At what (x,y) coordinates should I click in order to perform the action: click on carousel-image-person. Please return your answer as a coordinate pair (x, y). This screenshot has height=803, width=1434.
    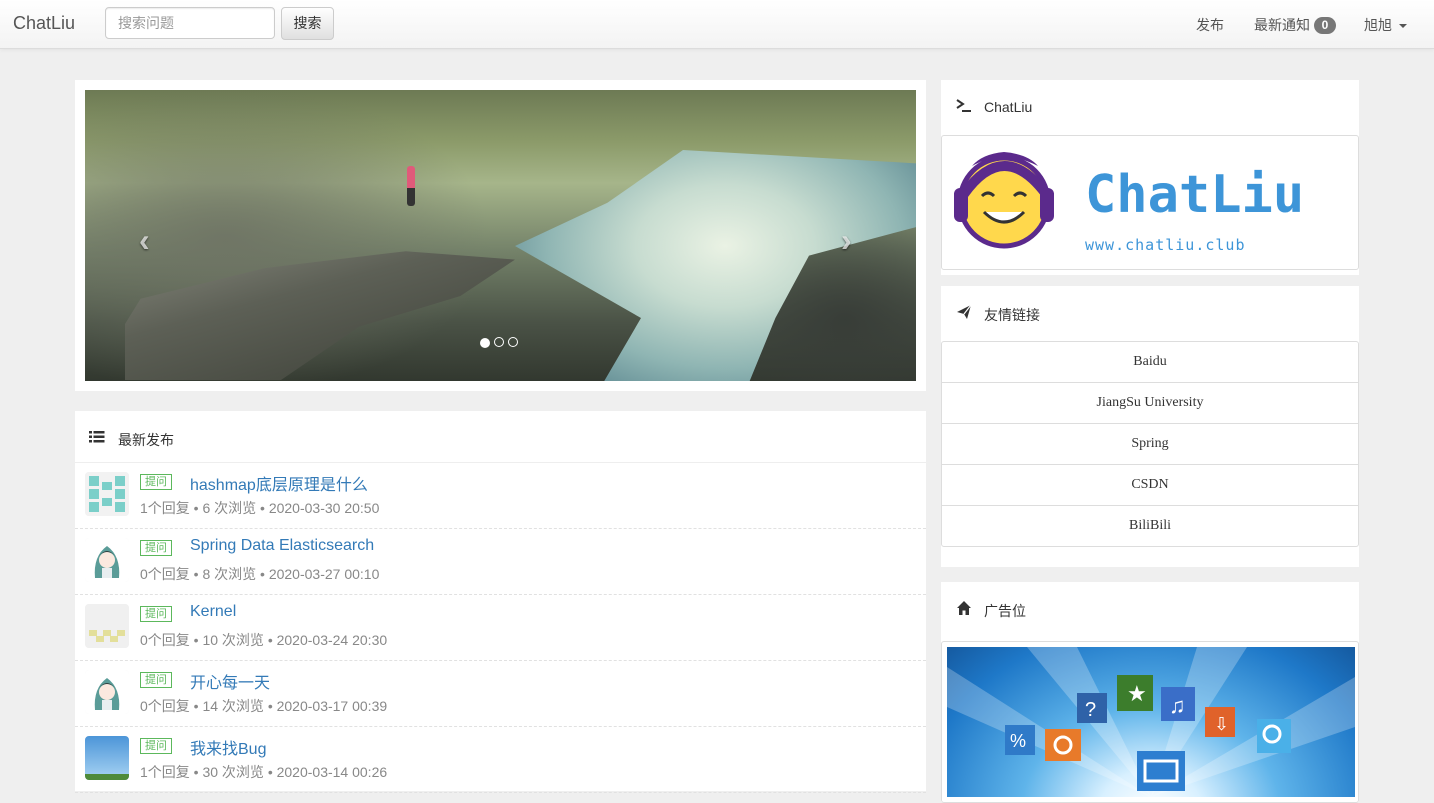
    Looking at the image, I should click on (411, 186).